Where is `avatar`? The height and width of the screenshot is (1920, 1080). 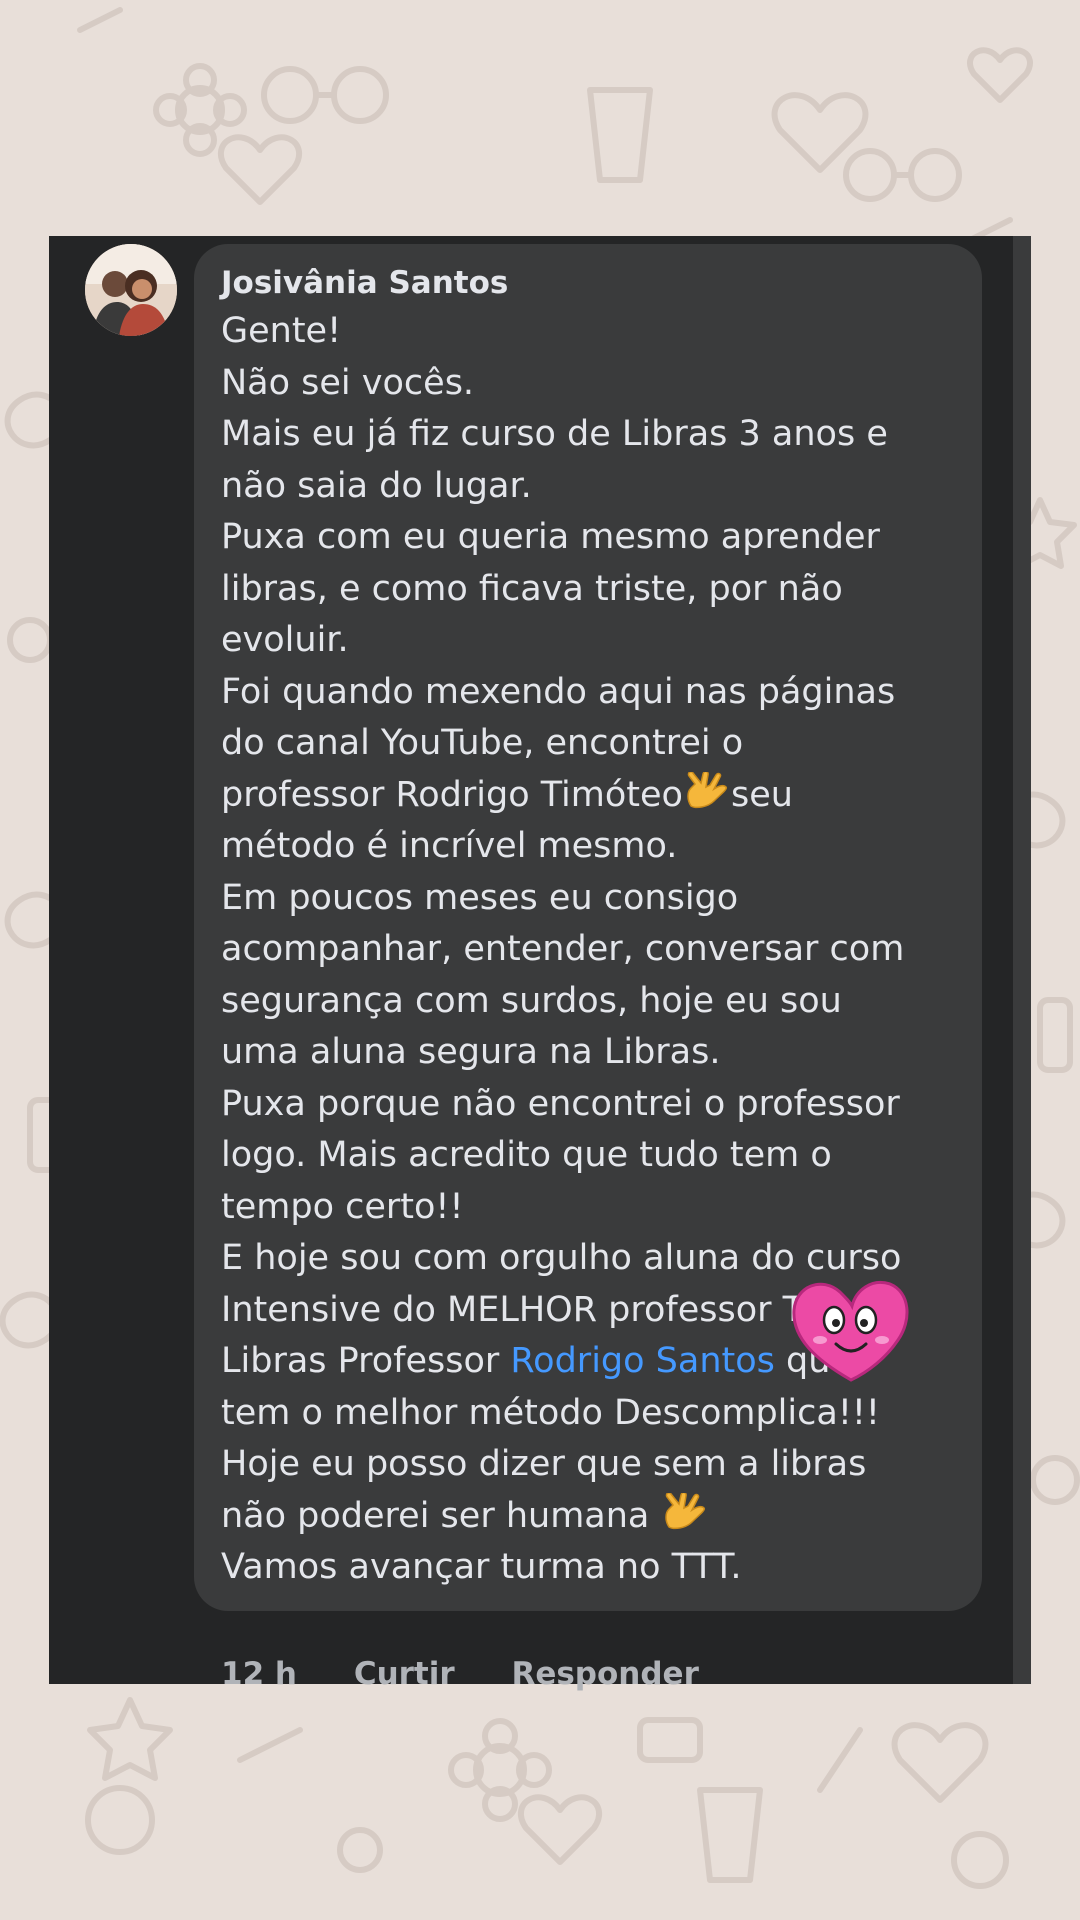
avatar is located at coordinates (131, 290).